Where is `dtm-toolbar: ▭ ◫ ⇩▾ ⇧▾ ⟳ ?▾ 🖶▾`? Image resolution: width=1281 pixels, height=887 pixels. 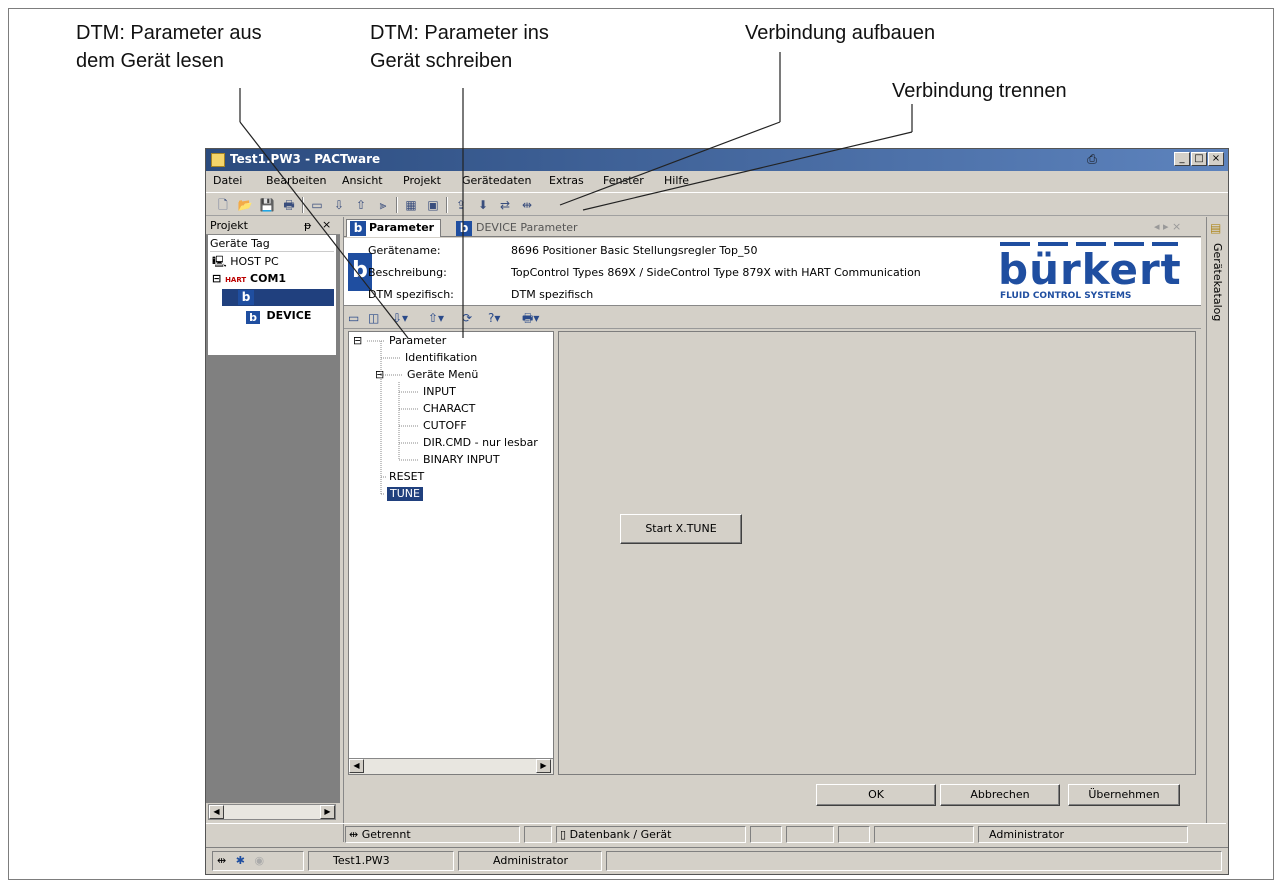 dtm-toolbar: ▭ ◫ ⇩▾ ⇧▾ ⟳ ?▾ 🖶▾ is located at coordinates (772, 318).